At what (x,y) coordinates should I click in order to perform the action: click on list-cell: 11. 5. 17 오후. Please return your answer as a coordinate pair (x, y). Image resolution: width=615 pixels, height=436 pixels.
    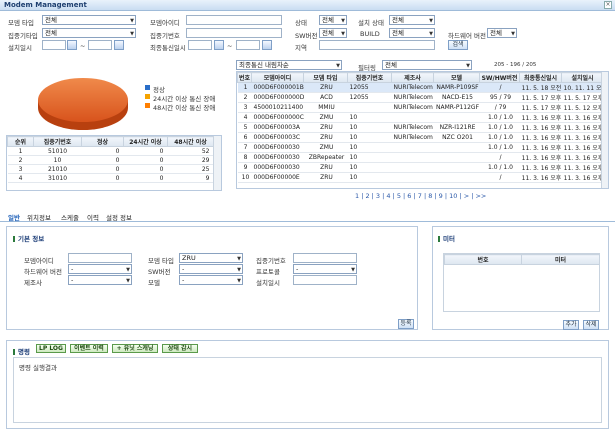
    Looking at the image, I should click on (540, 97).